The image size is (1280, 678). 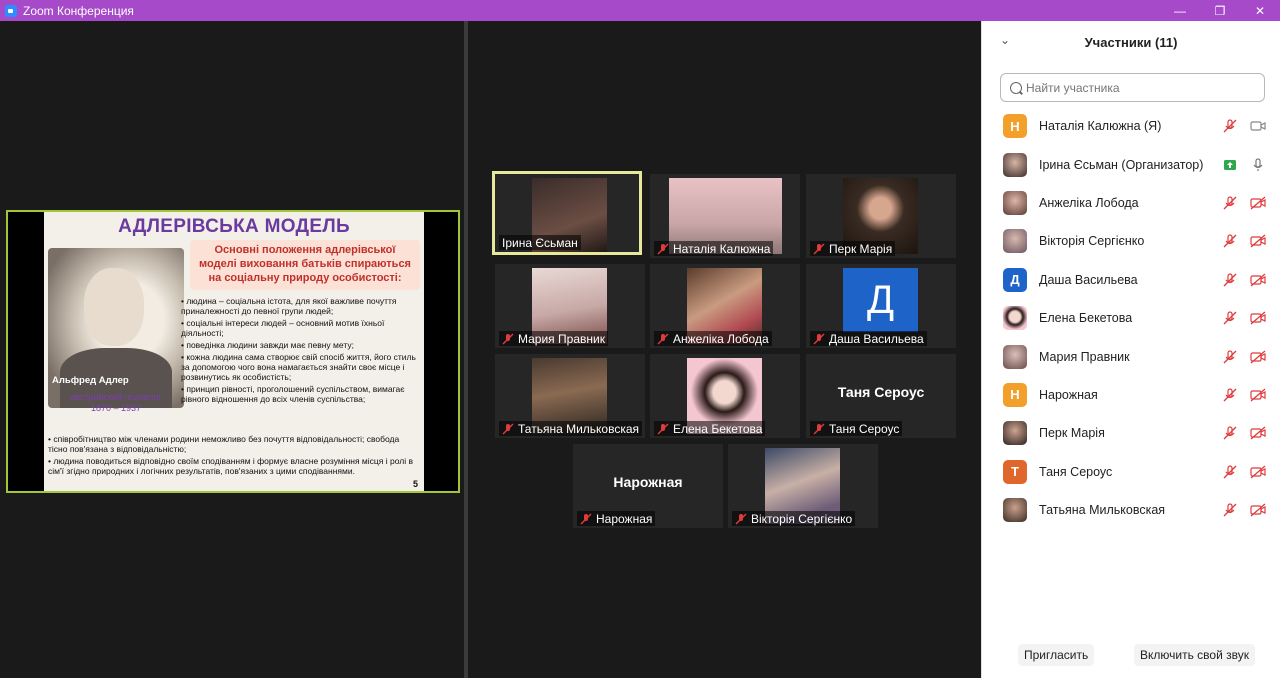 What do you see at coordinates (1131, 164) in the screenshot?
I see `list-item: Ірина Єсьман (Организатор)` at bounding box center [1131, 164].